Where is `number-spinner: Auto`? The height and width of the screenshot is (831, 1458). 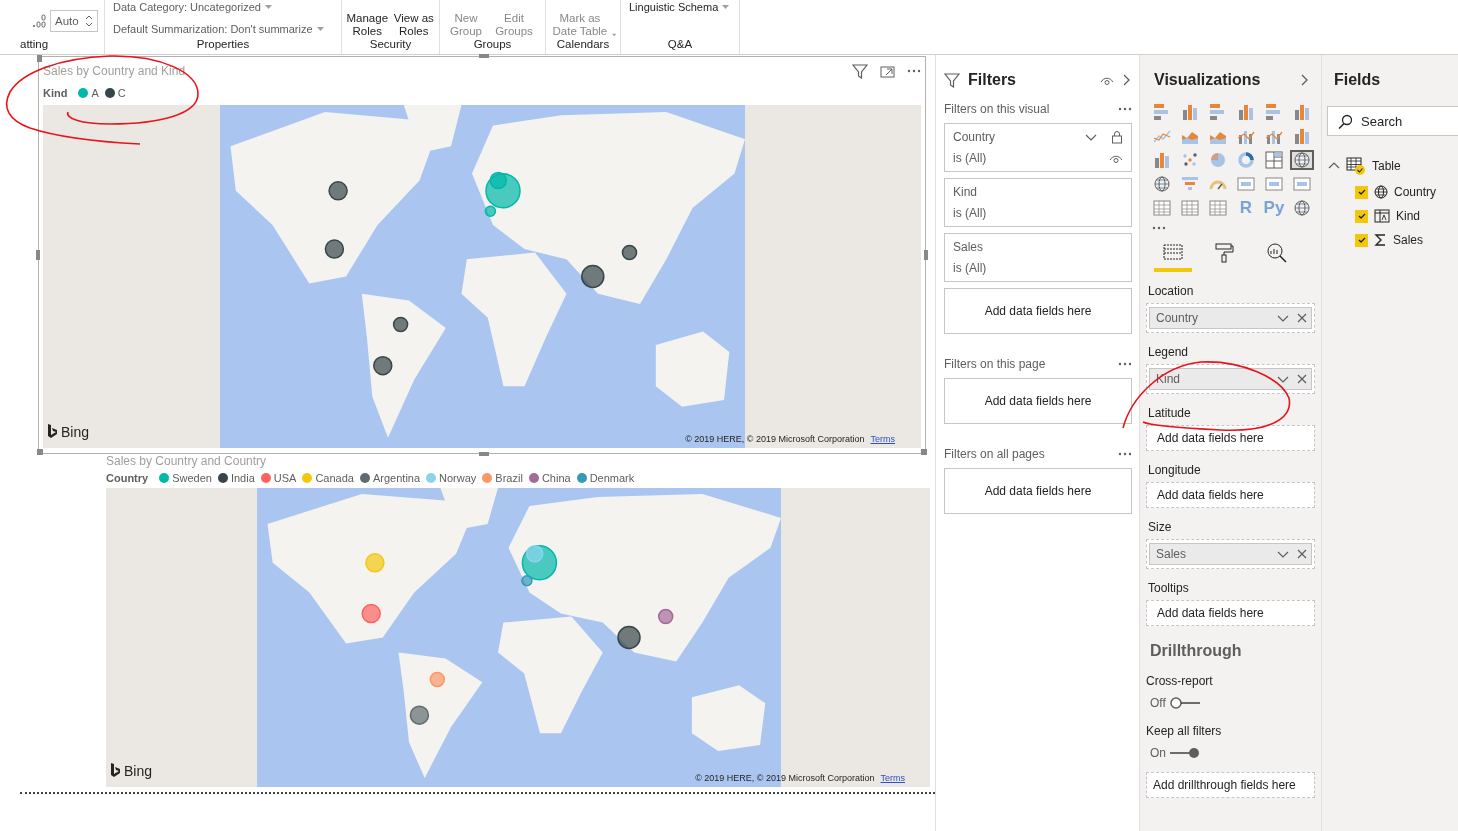
number-spinner: Auto is located at coordinates (74, 21).